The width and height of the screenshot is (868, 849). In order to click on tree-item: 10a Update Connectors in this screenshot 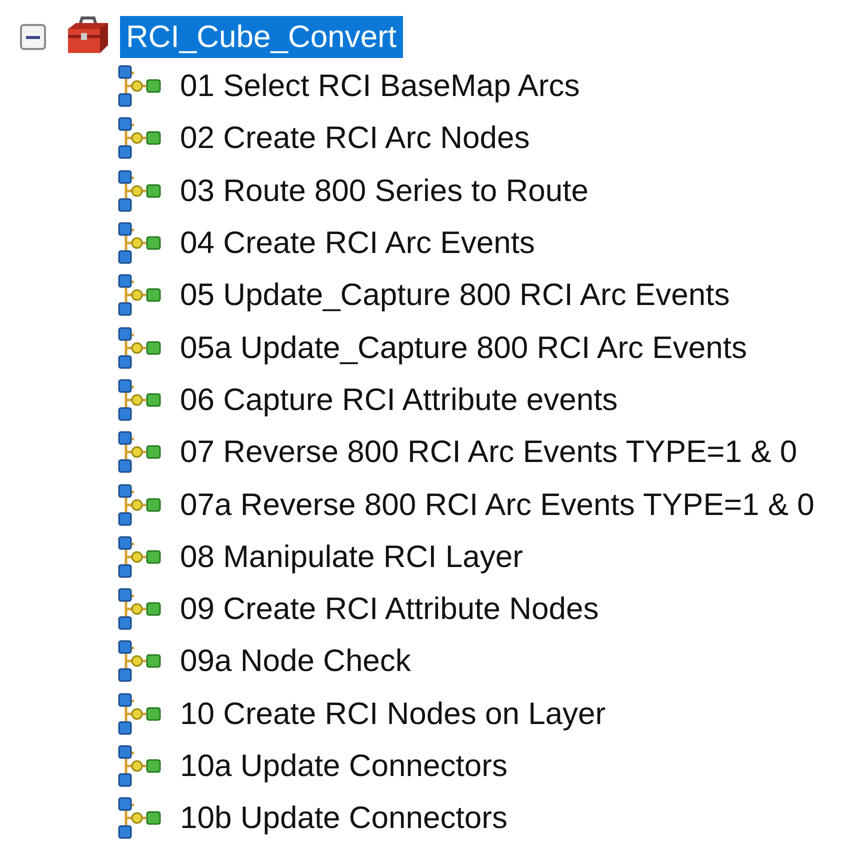, I will do `click(344, 766)`.